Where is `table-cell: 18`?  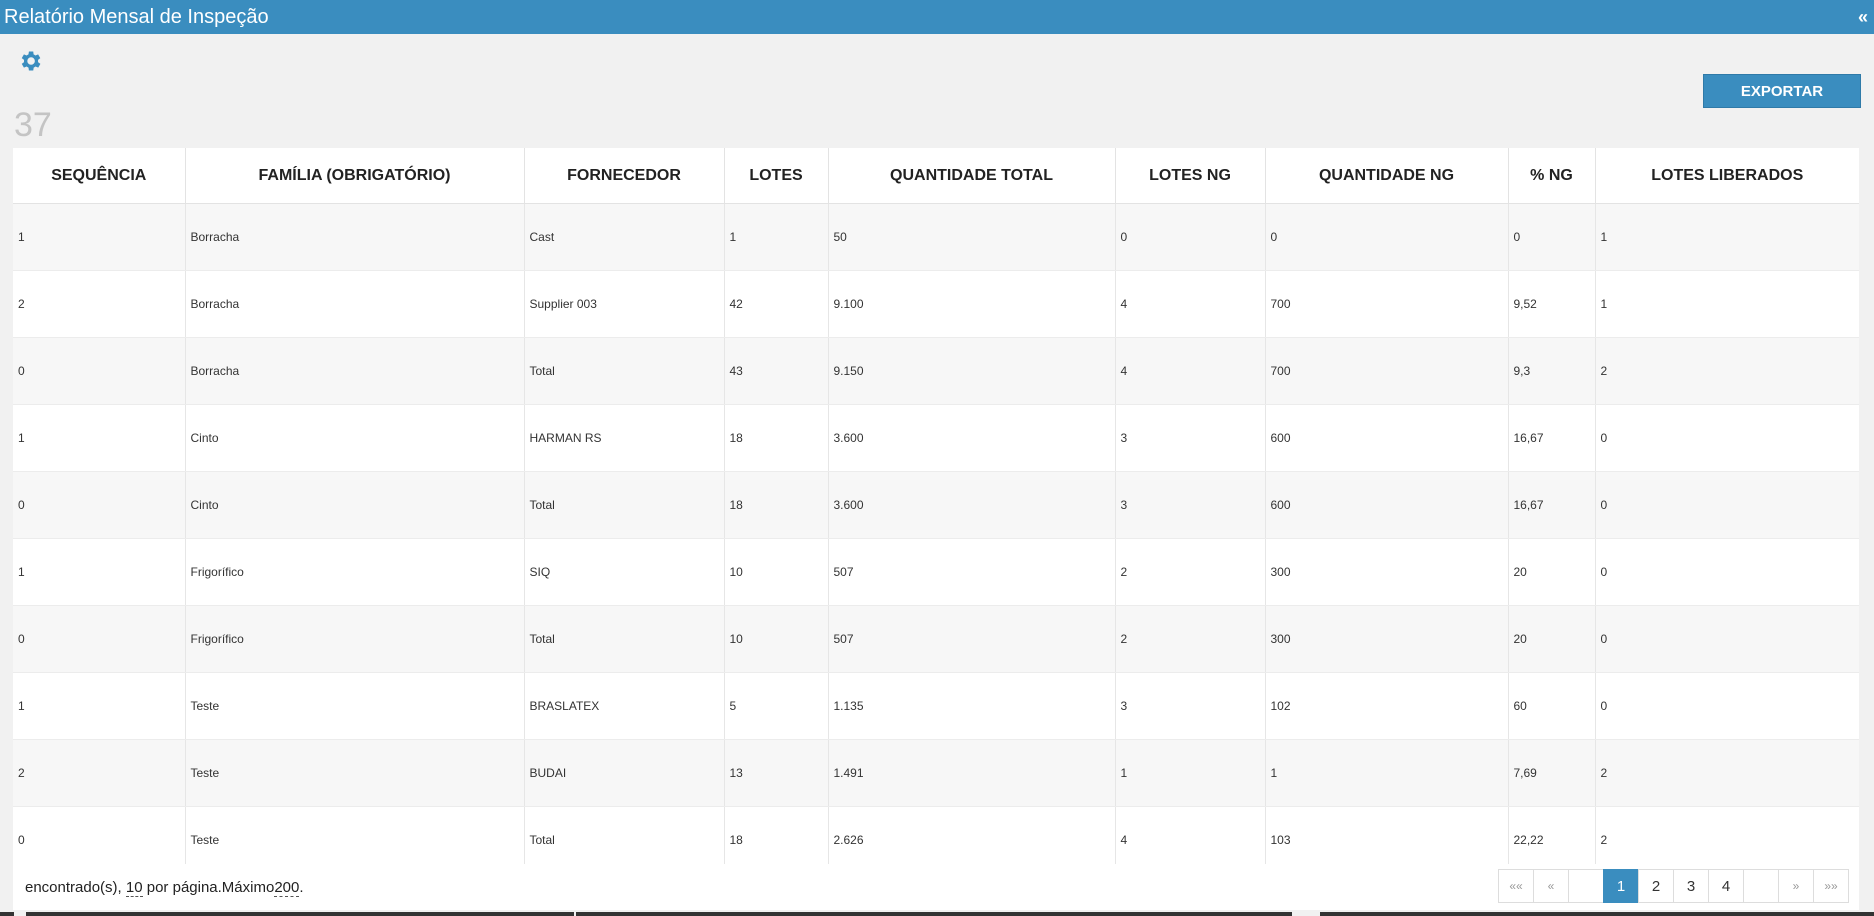
table-cell: 18 is located at coordinates (776, 438).